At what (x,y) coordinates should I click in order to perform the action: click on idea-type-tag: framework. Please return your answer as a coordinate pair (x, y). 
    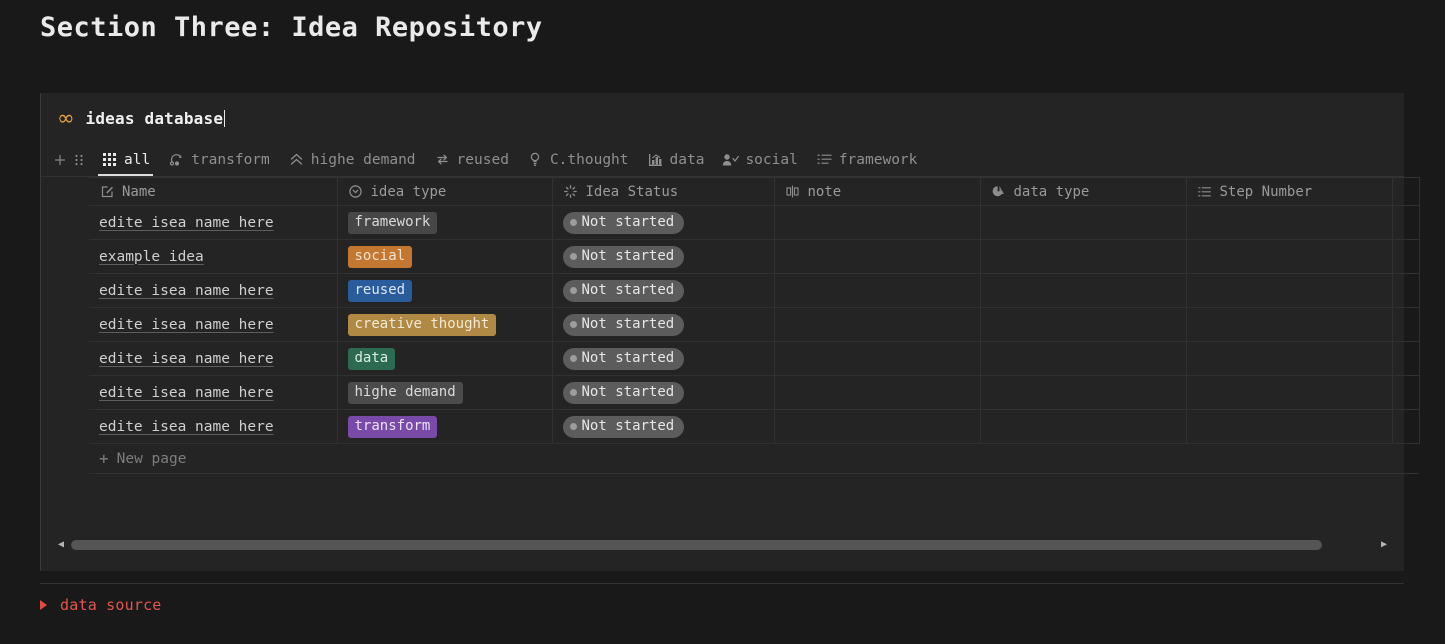
    Looking at the image, I should click on (392, 222).